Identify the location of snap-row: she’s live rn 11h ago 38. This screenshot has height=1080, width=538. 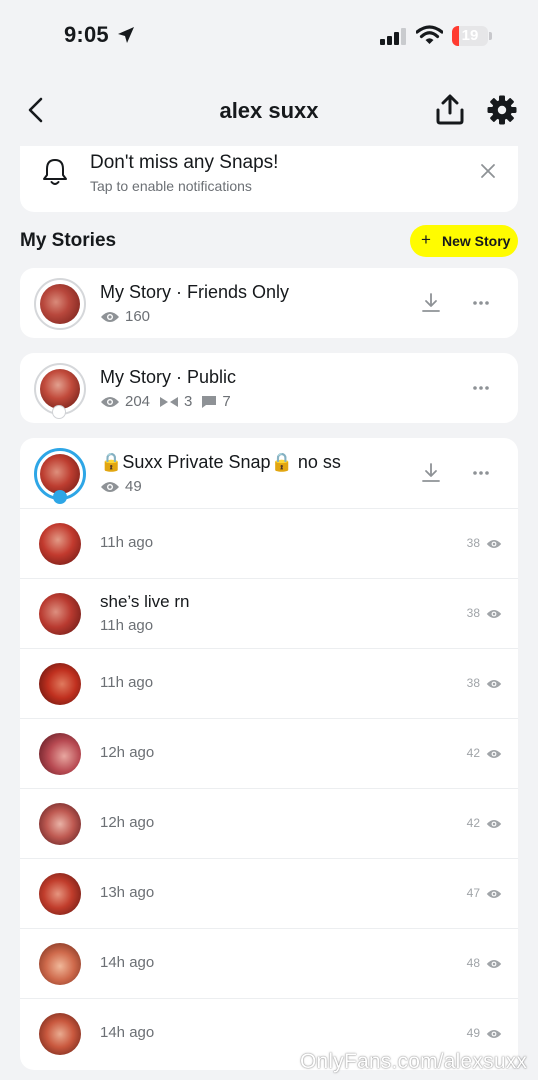
(269, 613).